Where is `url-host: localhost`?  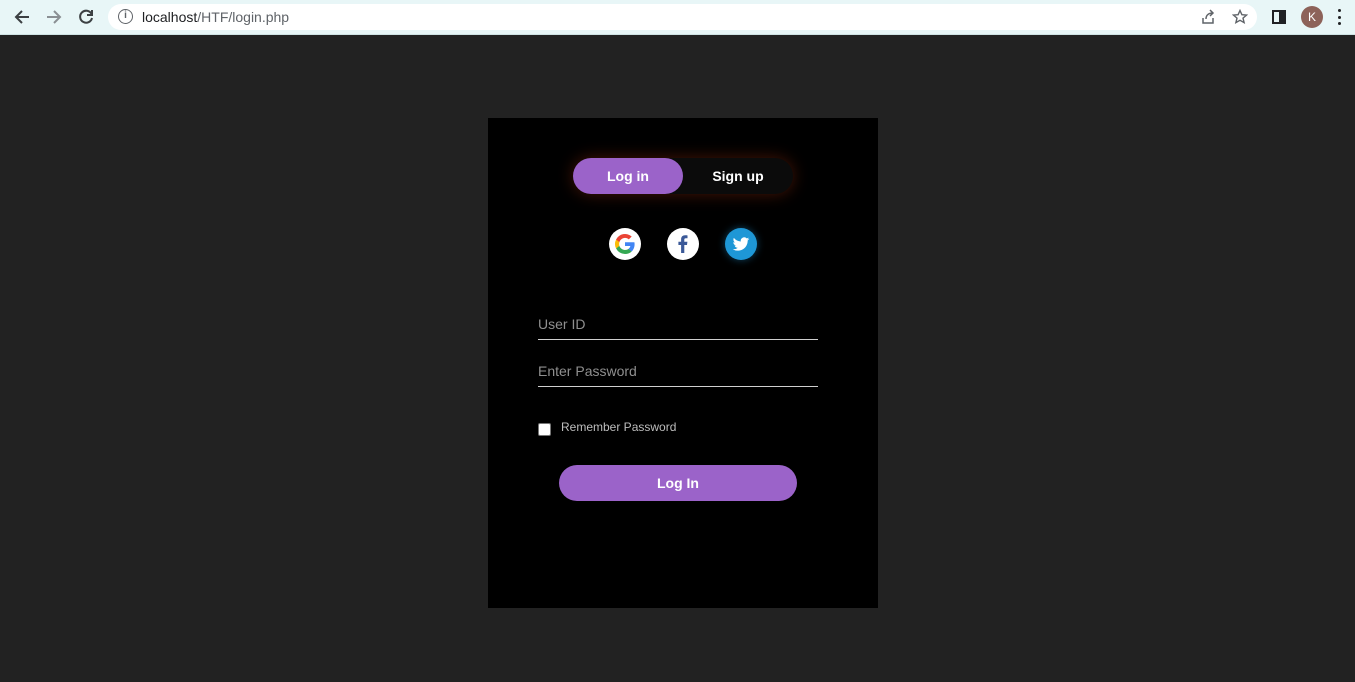
url-host: localhost is located at coordinates (170, 17).